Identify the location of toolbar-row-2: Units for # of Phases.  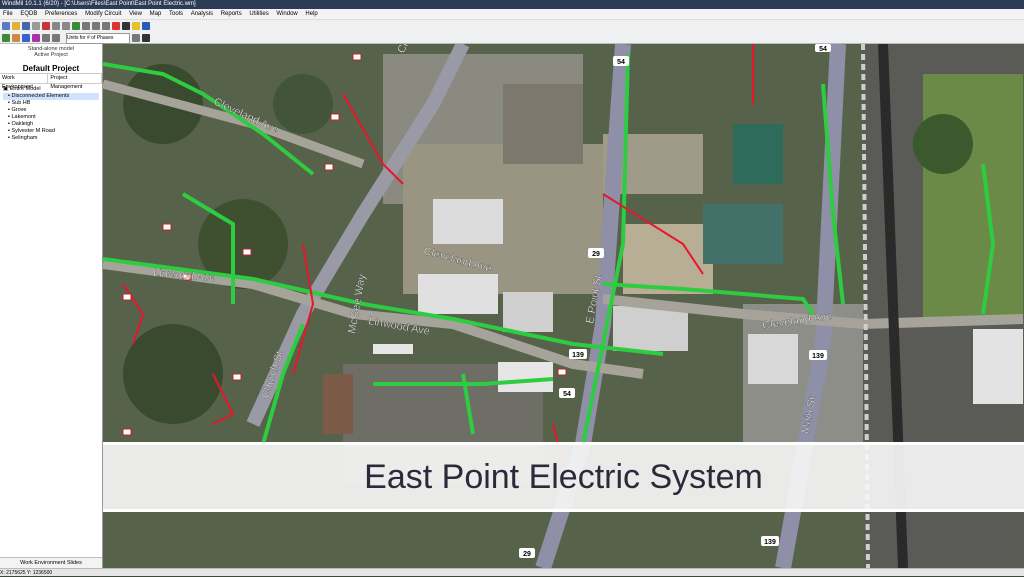
(512, 38).